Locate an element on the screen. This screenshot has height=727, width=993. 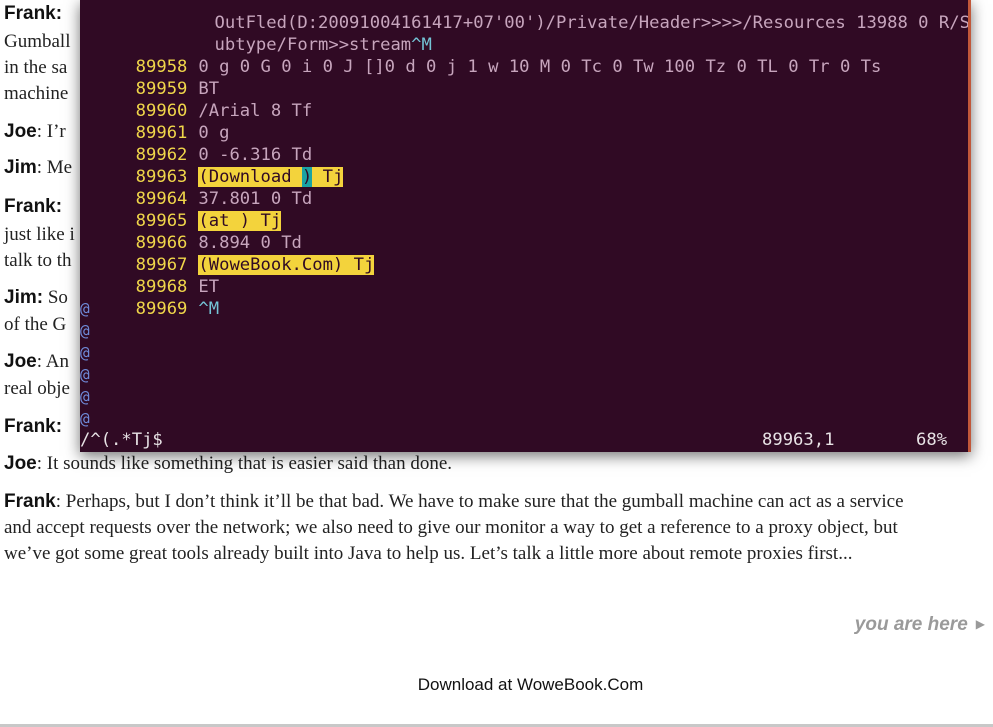
you-are-here-label: you are here ▶ is located at coordinates (919, 624).